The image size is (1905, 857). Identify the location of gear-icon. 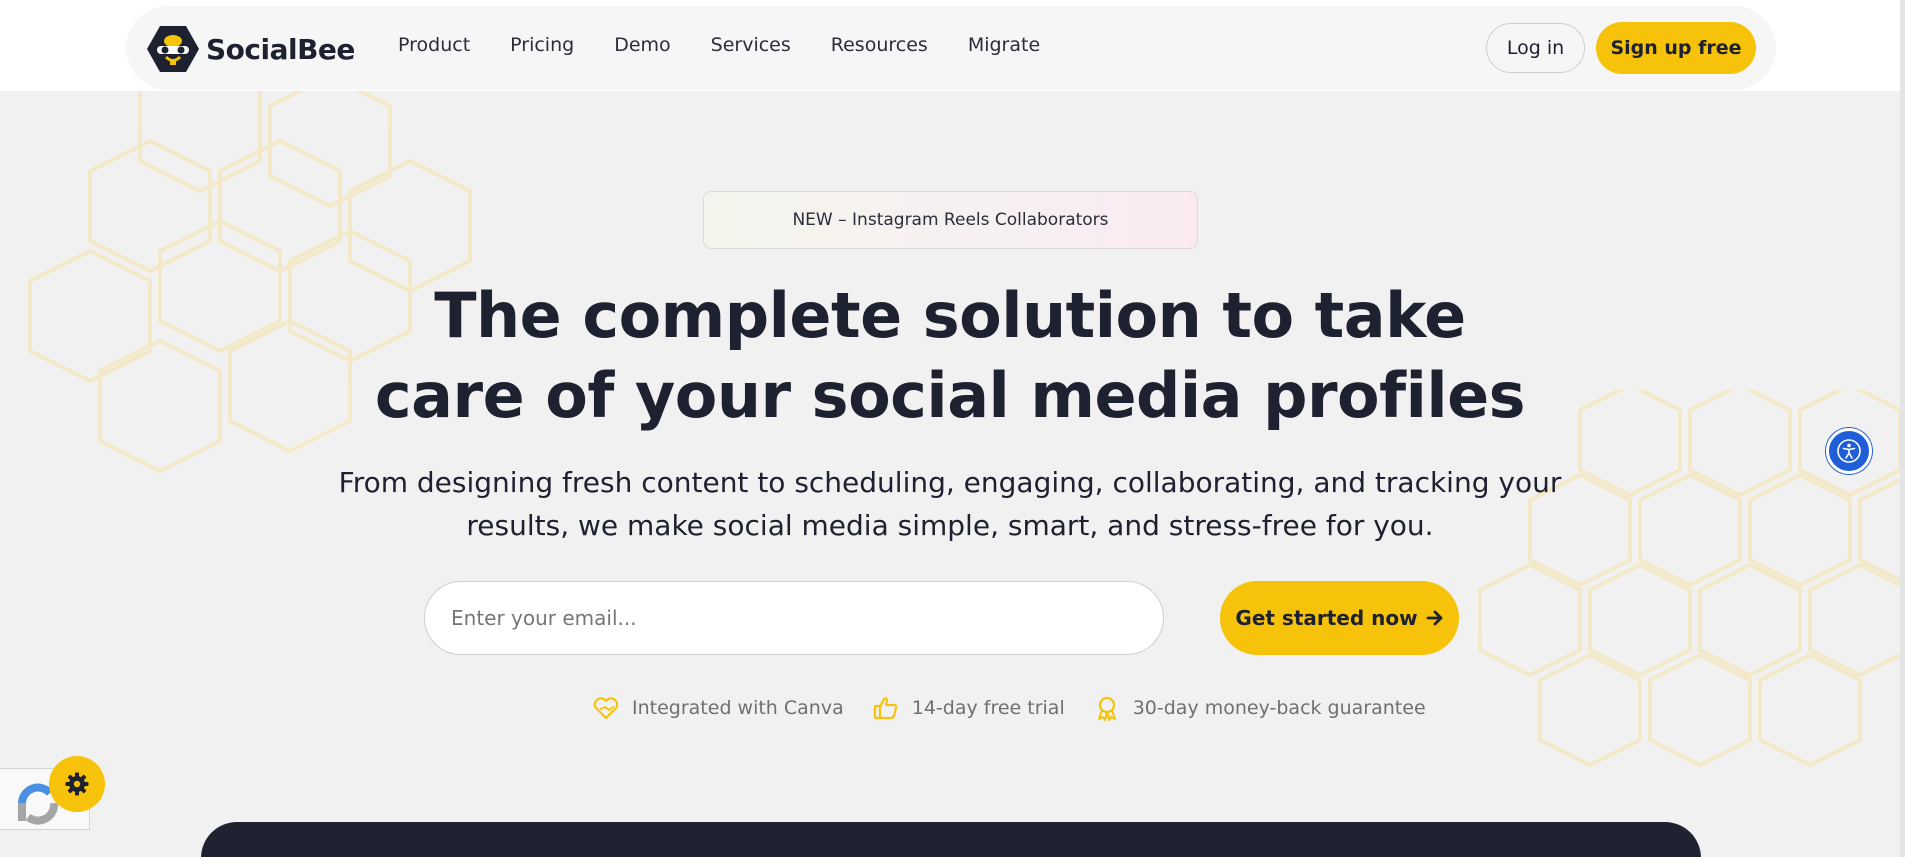
(77, 784).